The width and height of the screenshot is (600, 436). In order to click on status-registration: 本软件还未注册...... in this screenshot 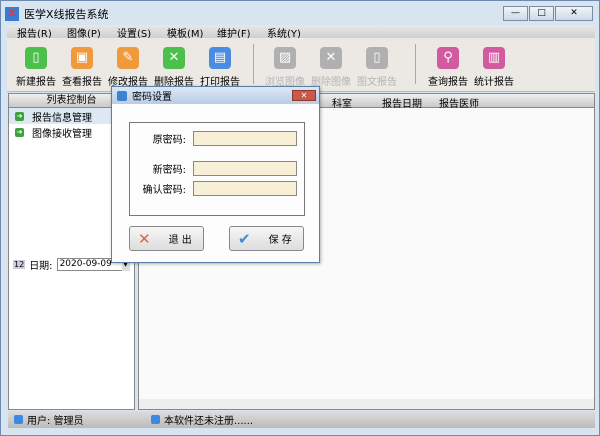, I will do `click(209, 421)`.